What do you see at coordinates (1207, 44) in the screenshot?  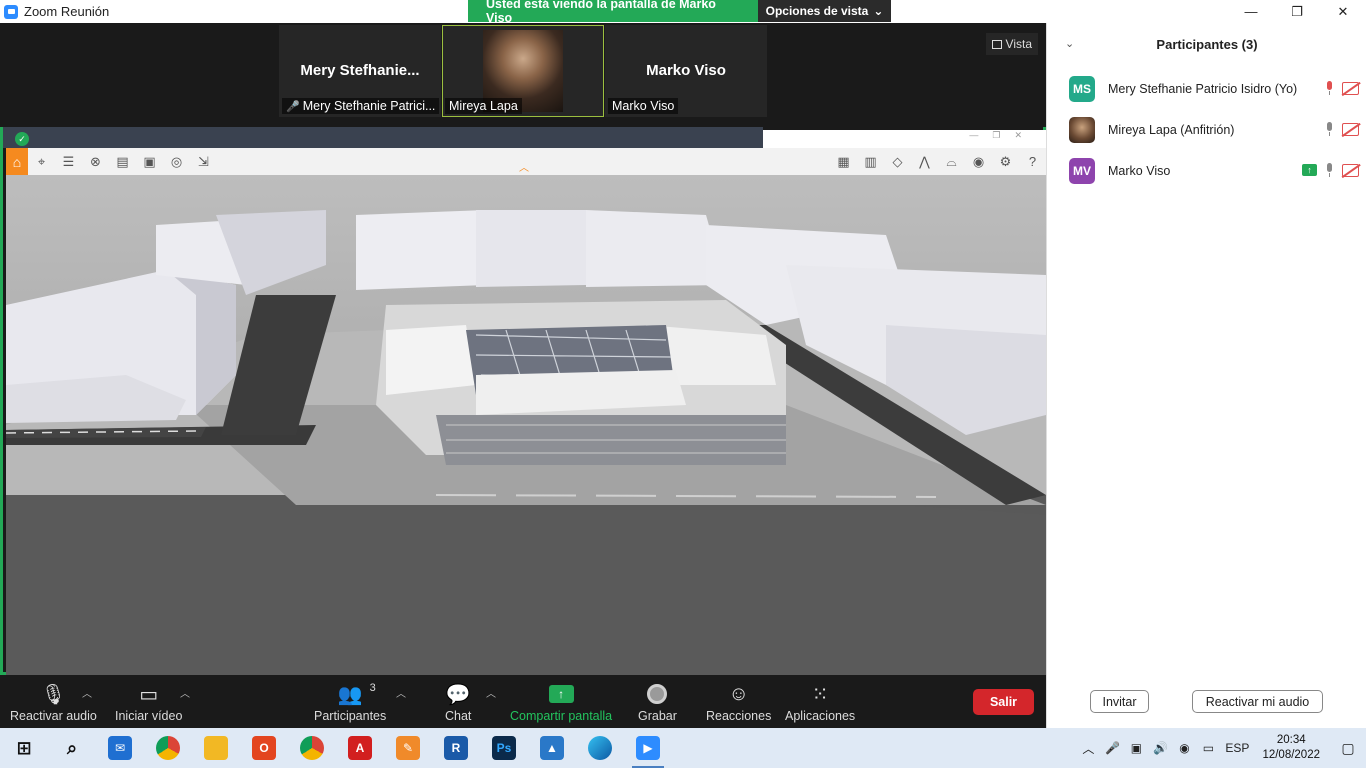 I see `panel-title: Participantes (3)` at bounding box center [1207, 44].